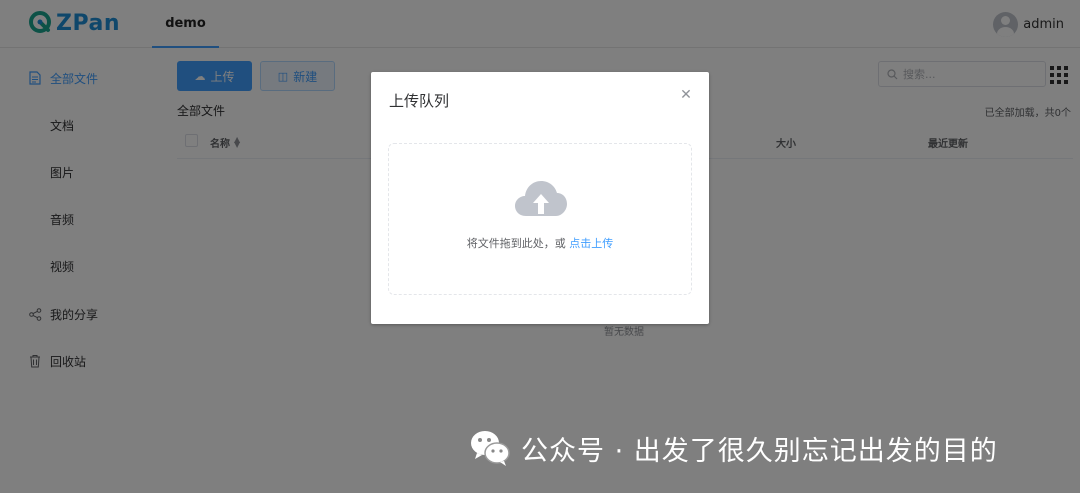 The height and width of the screenshot is (493, 1080). I want to click on dialog-title: 上传队列, so click(419, 101).